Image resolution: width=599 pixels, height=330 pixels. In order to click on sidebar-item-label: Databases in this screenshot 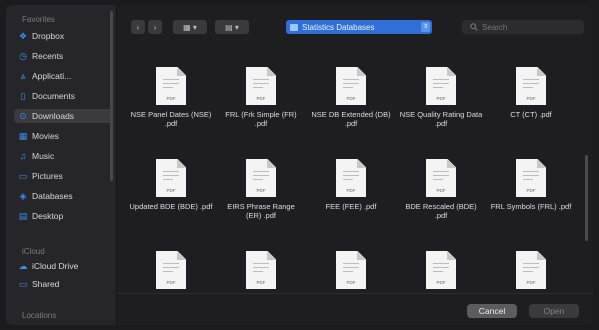, I will do `click(52, 196)`.